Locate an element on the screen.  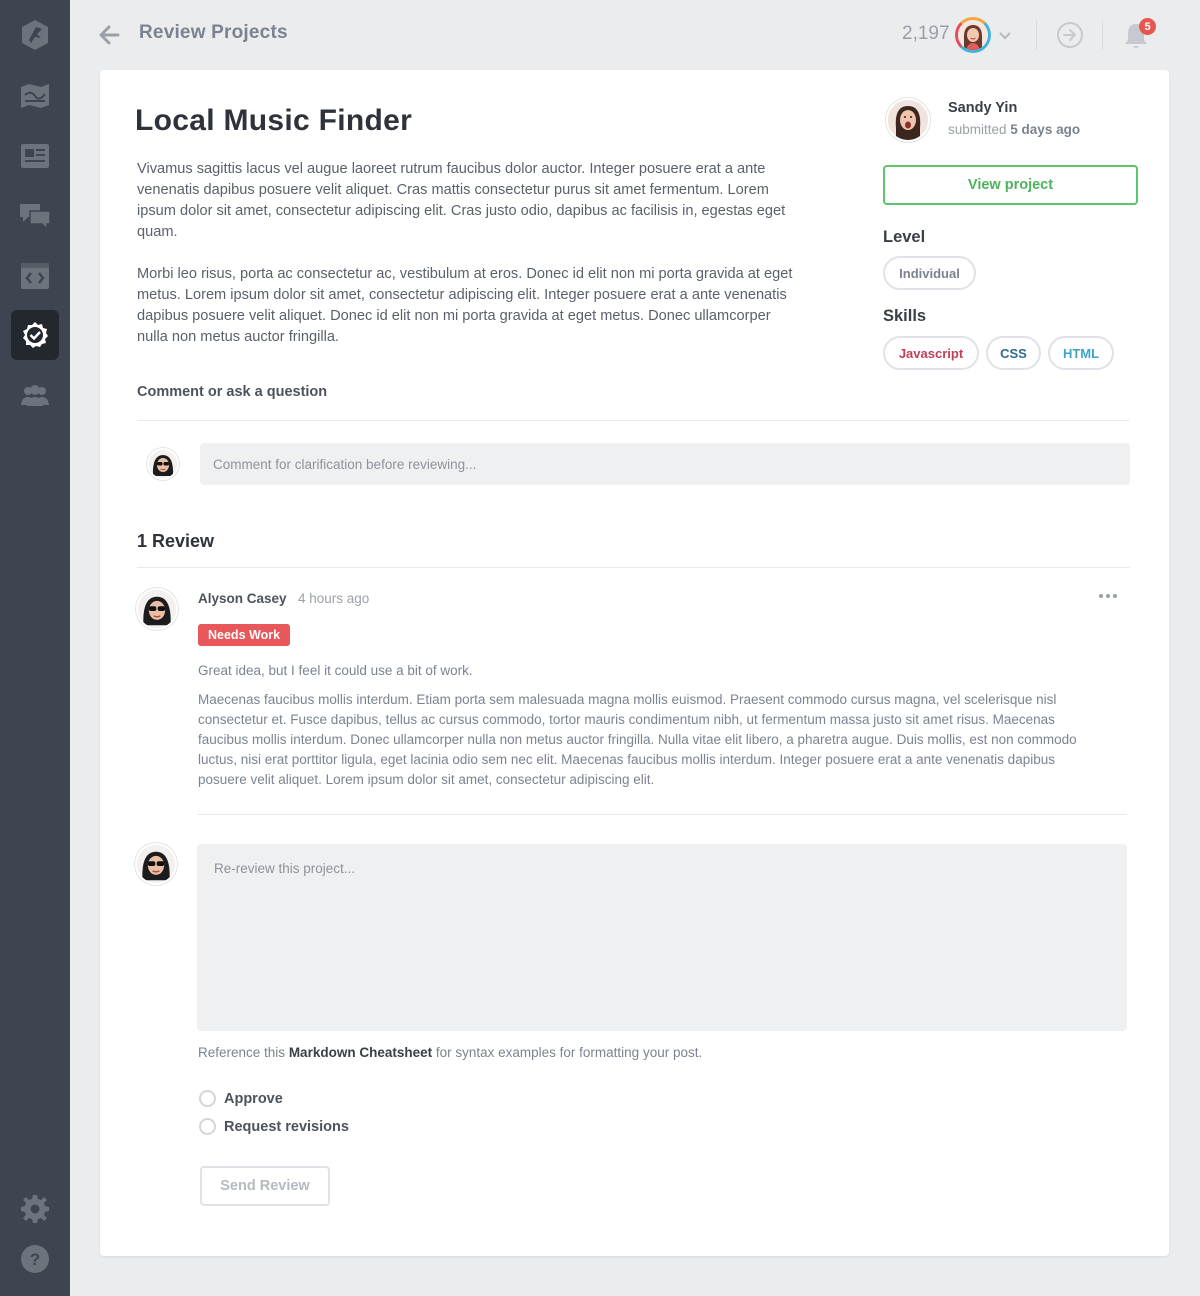
md-ref-prefix: Reference this is located at coordinates (242, 1052).